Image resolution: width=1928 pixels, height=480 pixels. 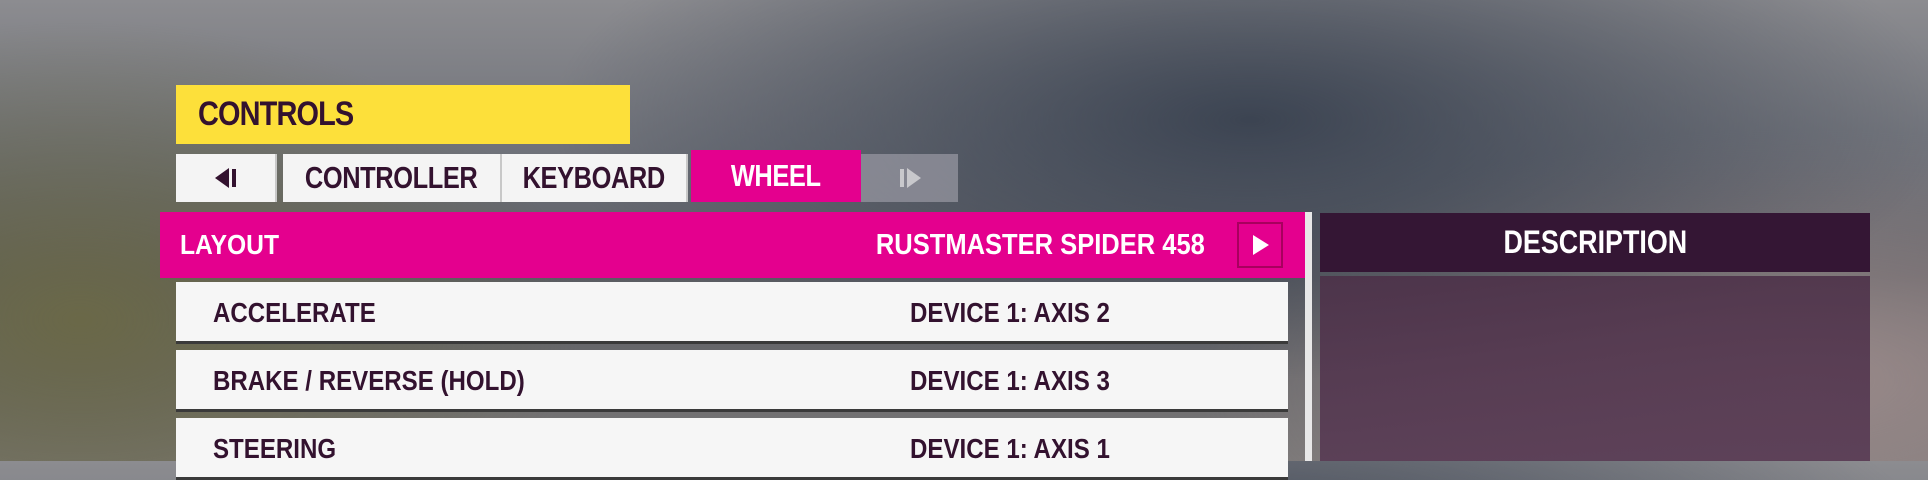 I want to click on binding-value: DEVICE 1: AXIS 3, so click(x=1010, y=380).